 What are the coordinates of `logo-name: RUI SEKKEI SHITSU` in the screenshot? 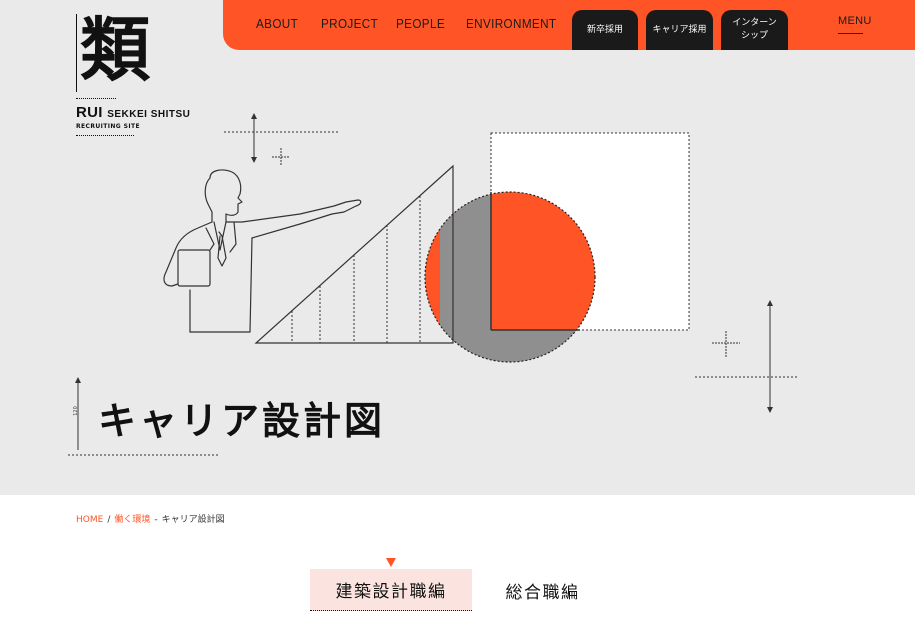 It's located at (136, 112).